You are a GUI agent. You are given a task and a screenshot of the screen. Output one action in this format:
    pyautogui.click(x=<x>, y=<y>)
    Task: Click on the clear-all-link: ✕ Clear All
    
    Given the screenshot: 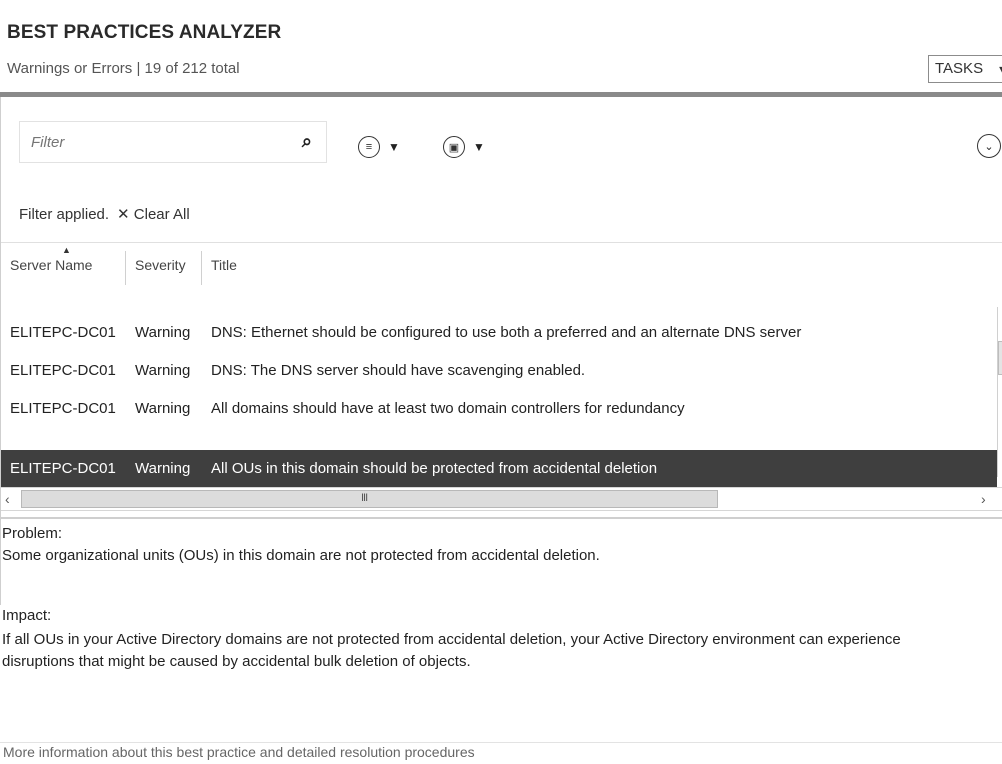 What is the action you would take?
    pyautogui.click(x=153, y=214)
    